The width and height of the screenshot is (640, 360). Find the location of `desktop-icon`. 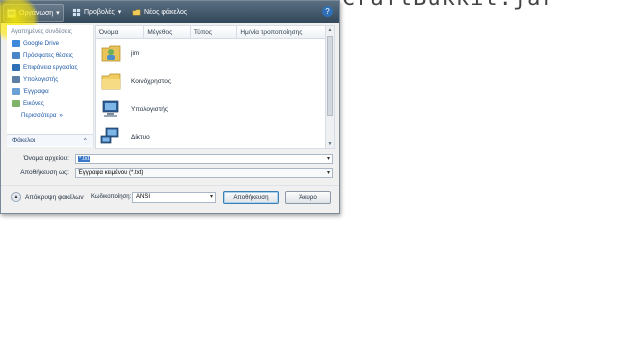

desktop-icon is located at coordinates (16, 67).